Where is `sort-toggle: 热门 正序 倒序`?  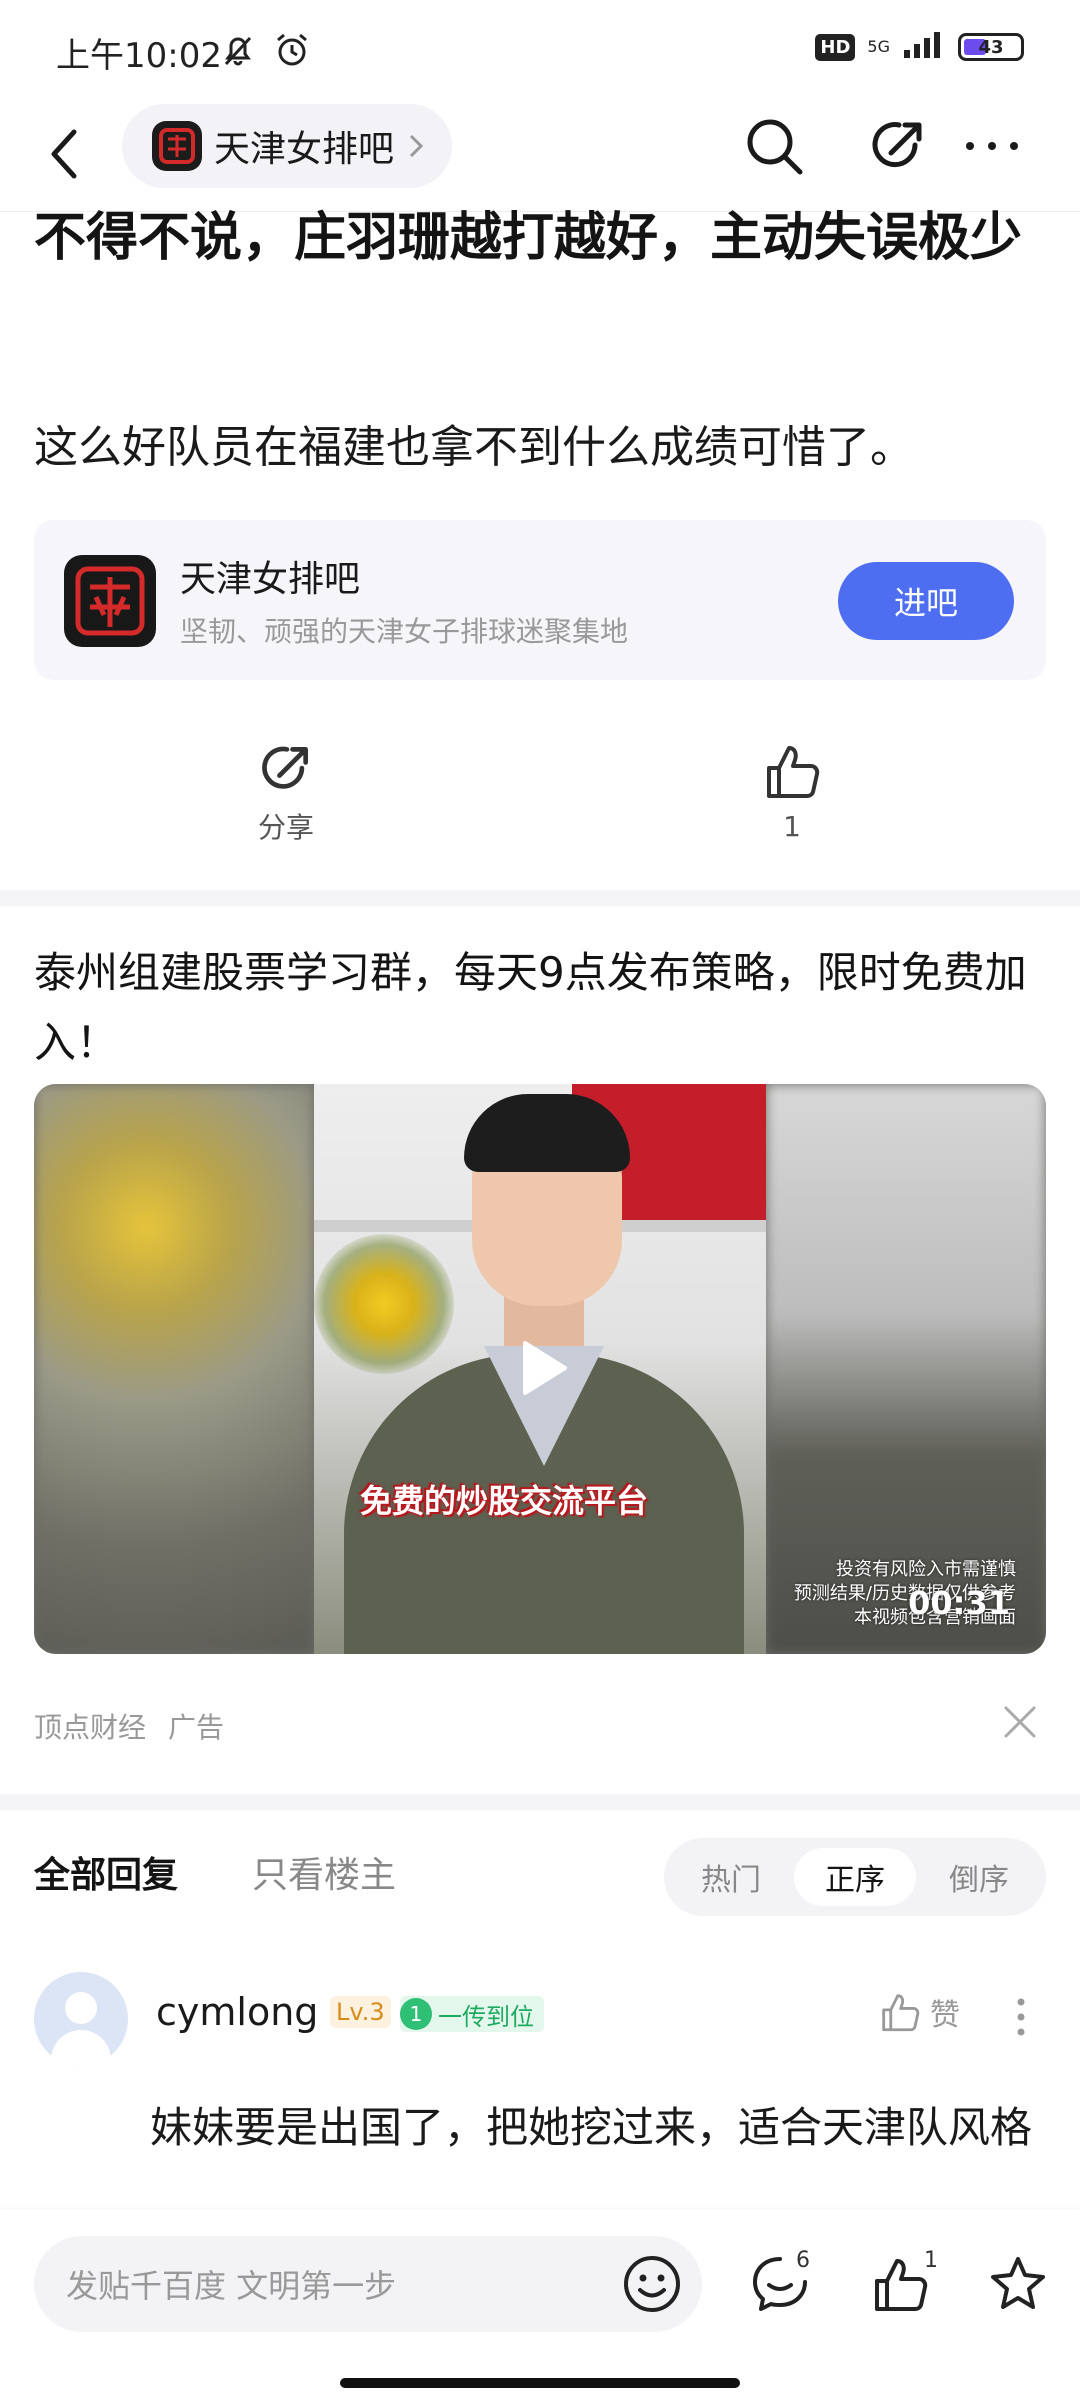
sort-toggle: 热门 正序 倒序 is located at coordinates (855, 1877).